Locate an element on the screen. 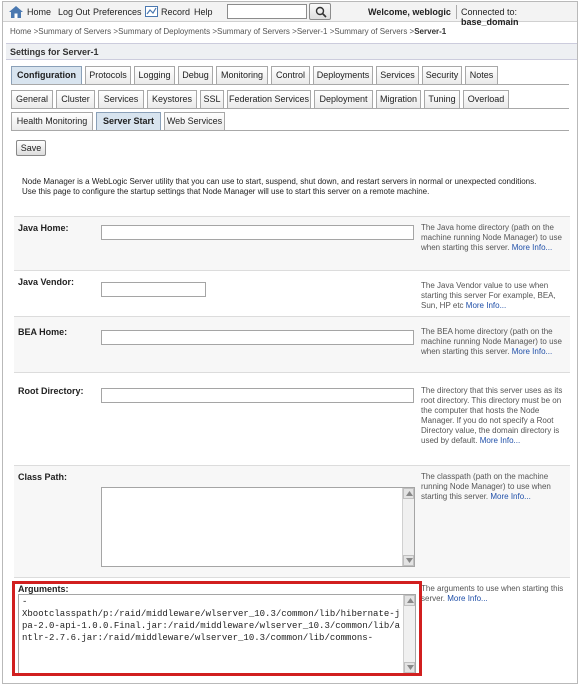 This screenshot has height=689, width=583. home-link: Home is located at coordinates (39, 12).